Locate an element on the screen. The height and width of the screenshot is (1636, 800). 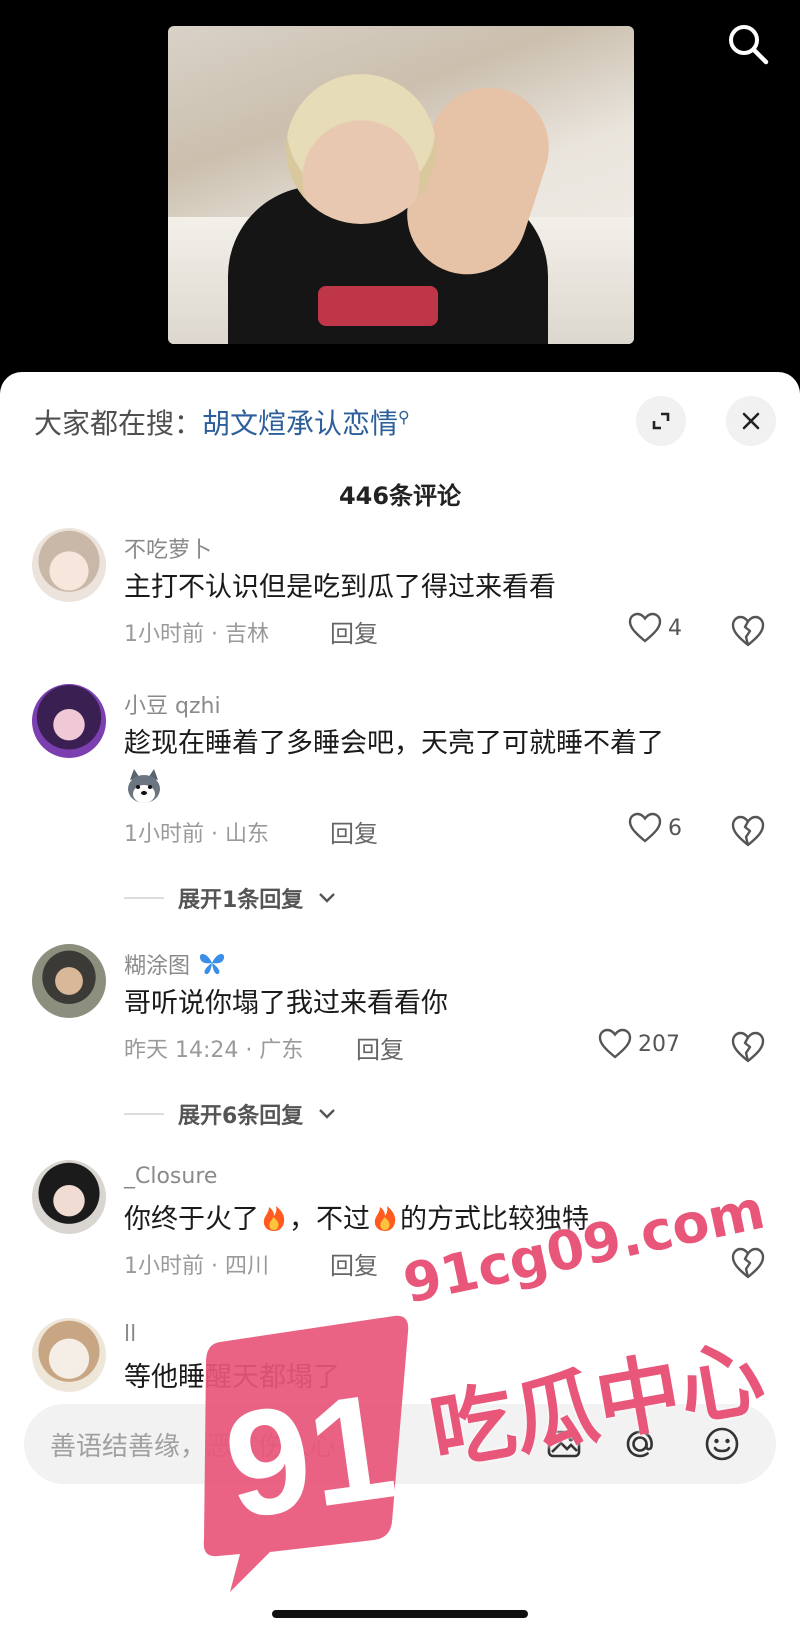
comment-text-body: 趁现在睡着了多睡会吧，天亮了可就睡不着了 is located at coordinates (394, 743).